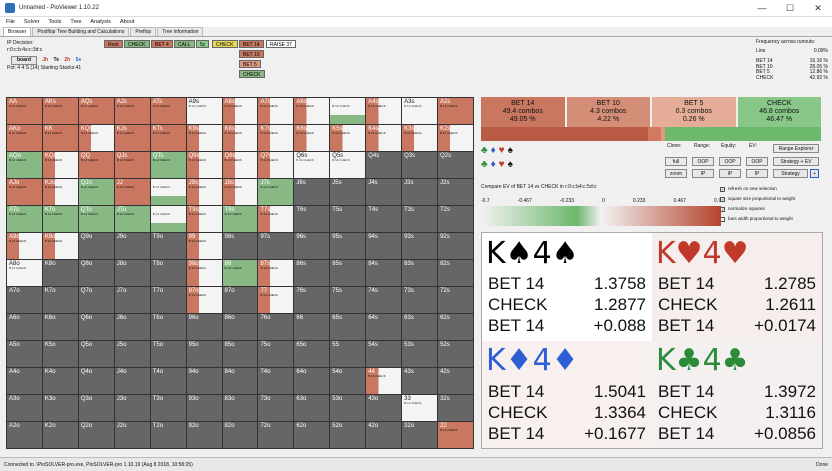  I want to click on hand-cell: 76o, so click(276, 327).